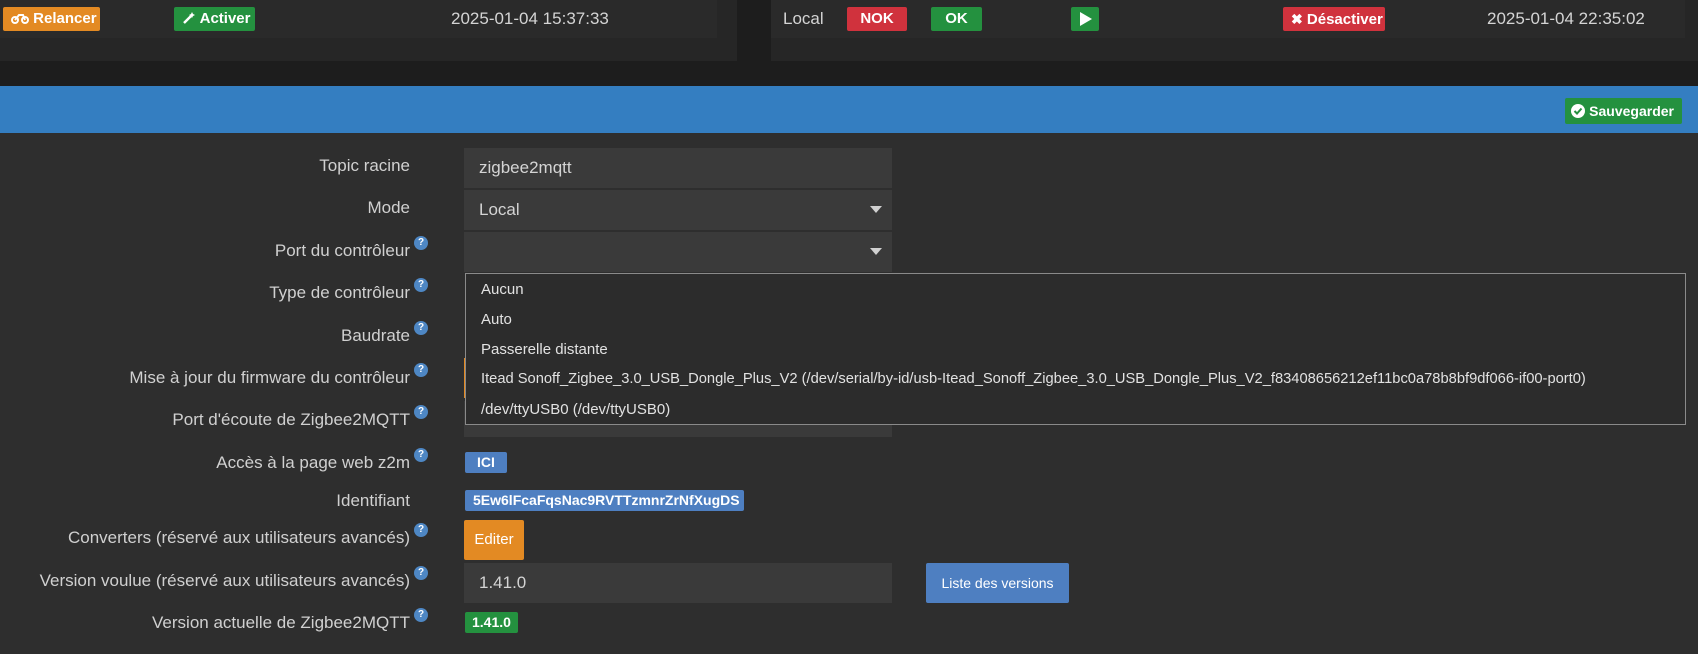 The image size is (1698, 654). I want to click on desactiver-label: Désactiver, so click(1344, 19).